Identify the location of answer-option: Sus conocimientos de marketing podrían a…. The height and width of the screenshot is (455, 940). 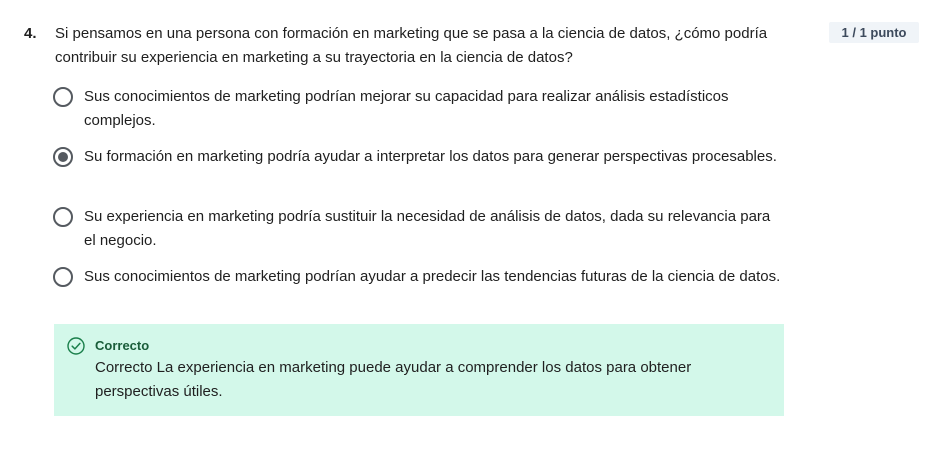
(417, 289).